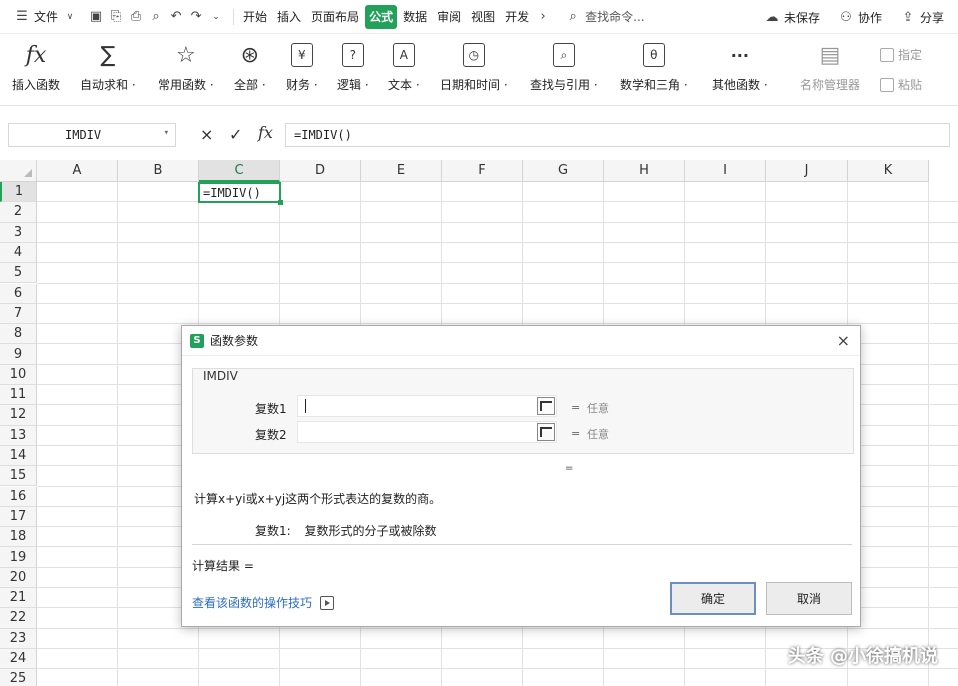  I want to click on paste-name-button: 粘贴, so click(901, 84).